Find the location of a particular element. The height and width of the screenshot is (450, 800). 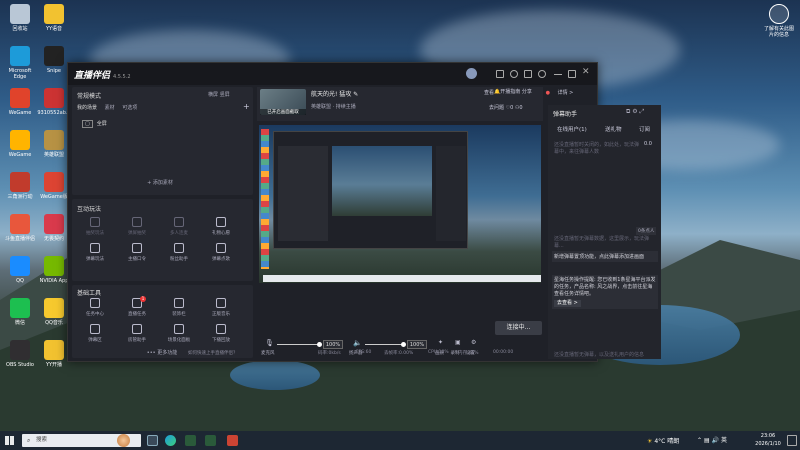

task-view-icon is located at coordinates (152, 440).